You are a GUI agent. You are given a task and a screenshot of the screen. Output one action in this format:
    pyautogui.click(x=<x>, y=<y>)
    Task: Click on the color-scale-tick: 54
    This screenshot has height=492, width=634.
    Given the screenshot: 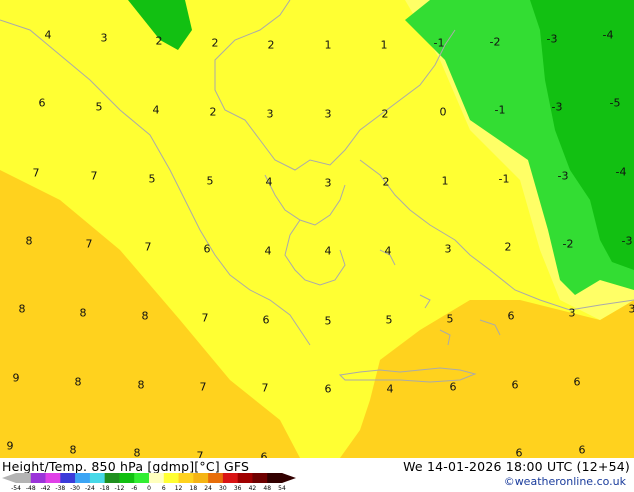 What is the action you would take?
    pyautogui.click(x=282, y=488)
    